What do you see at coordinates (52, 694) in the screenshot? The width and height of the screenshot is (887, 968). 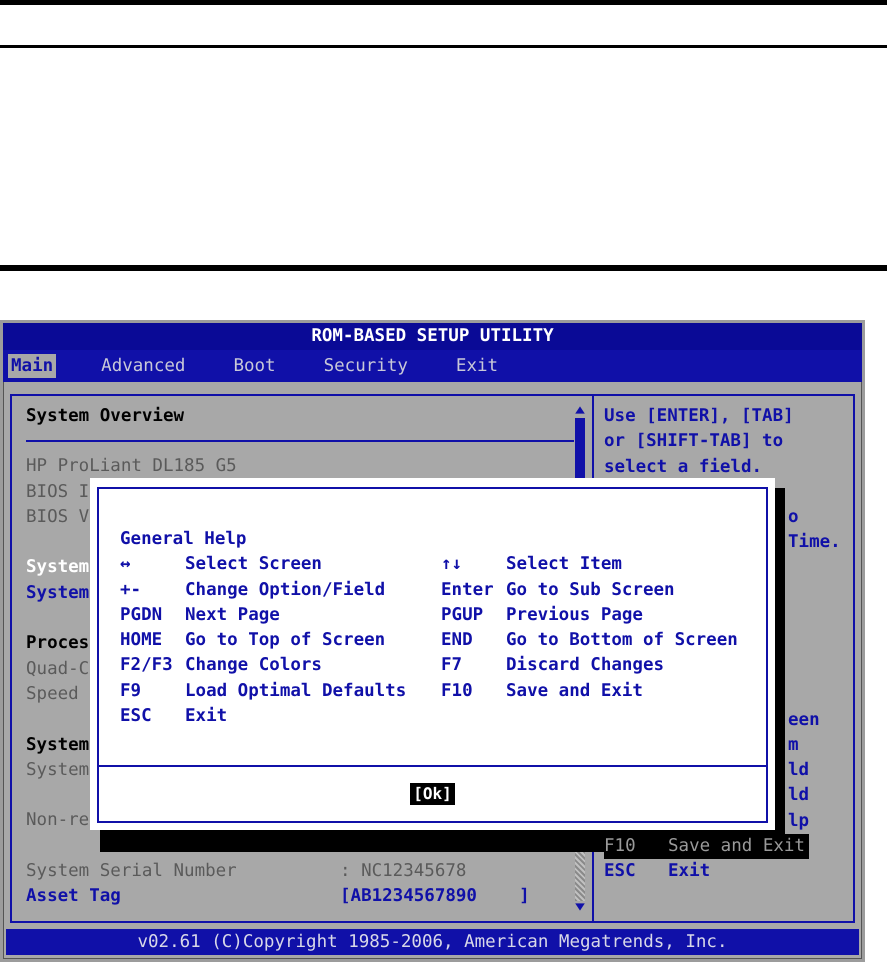 I see `info-text: Speed` at bounding box center [52, 694].